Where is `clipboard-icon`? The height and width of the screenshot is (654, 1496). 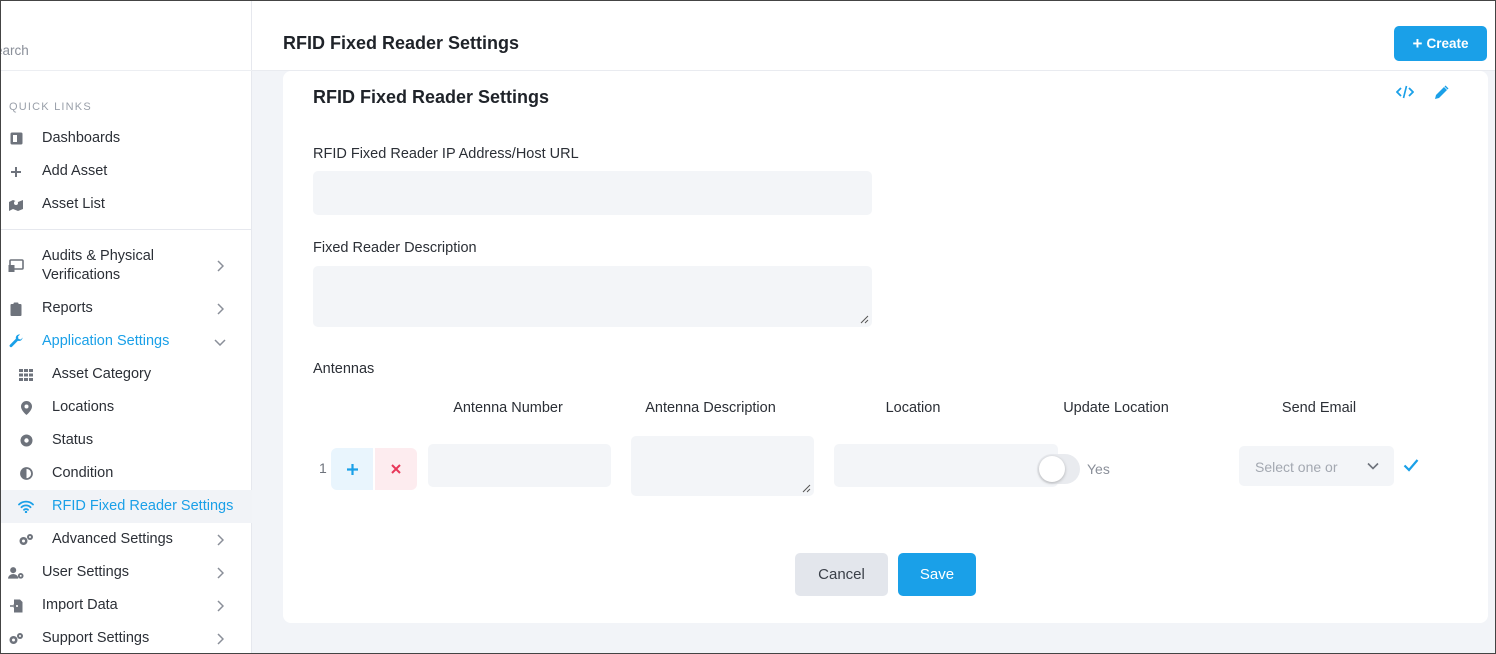
clipboard-icon is located at coordinates (16, 309).